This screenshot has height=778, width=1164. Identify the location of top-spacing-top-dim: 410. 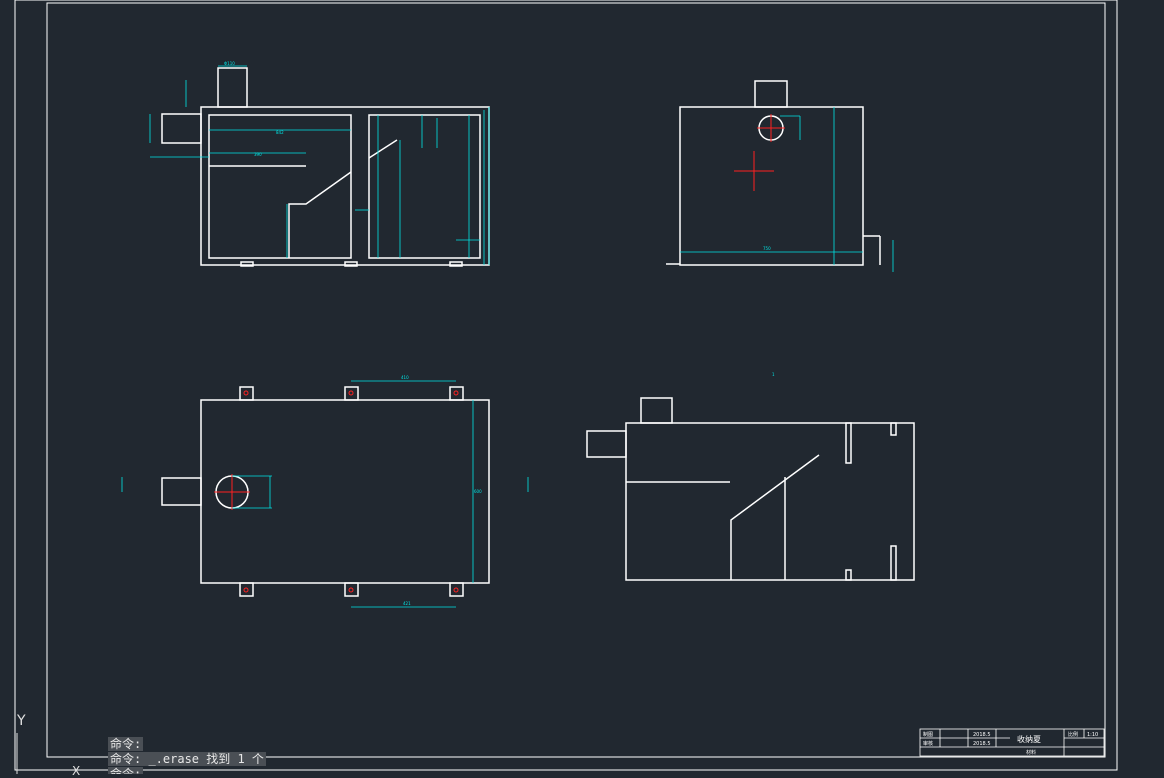
(405, 377).